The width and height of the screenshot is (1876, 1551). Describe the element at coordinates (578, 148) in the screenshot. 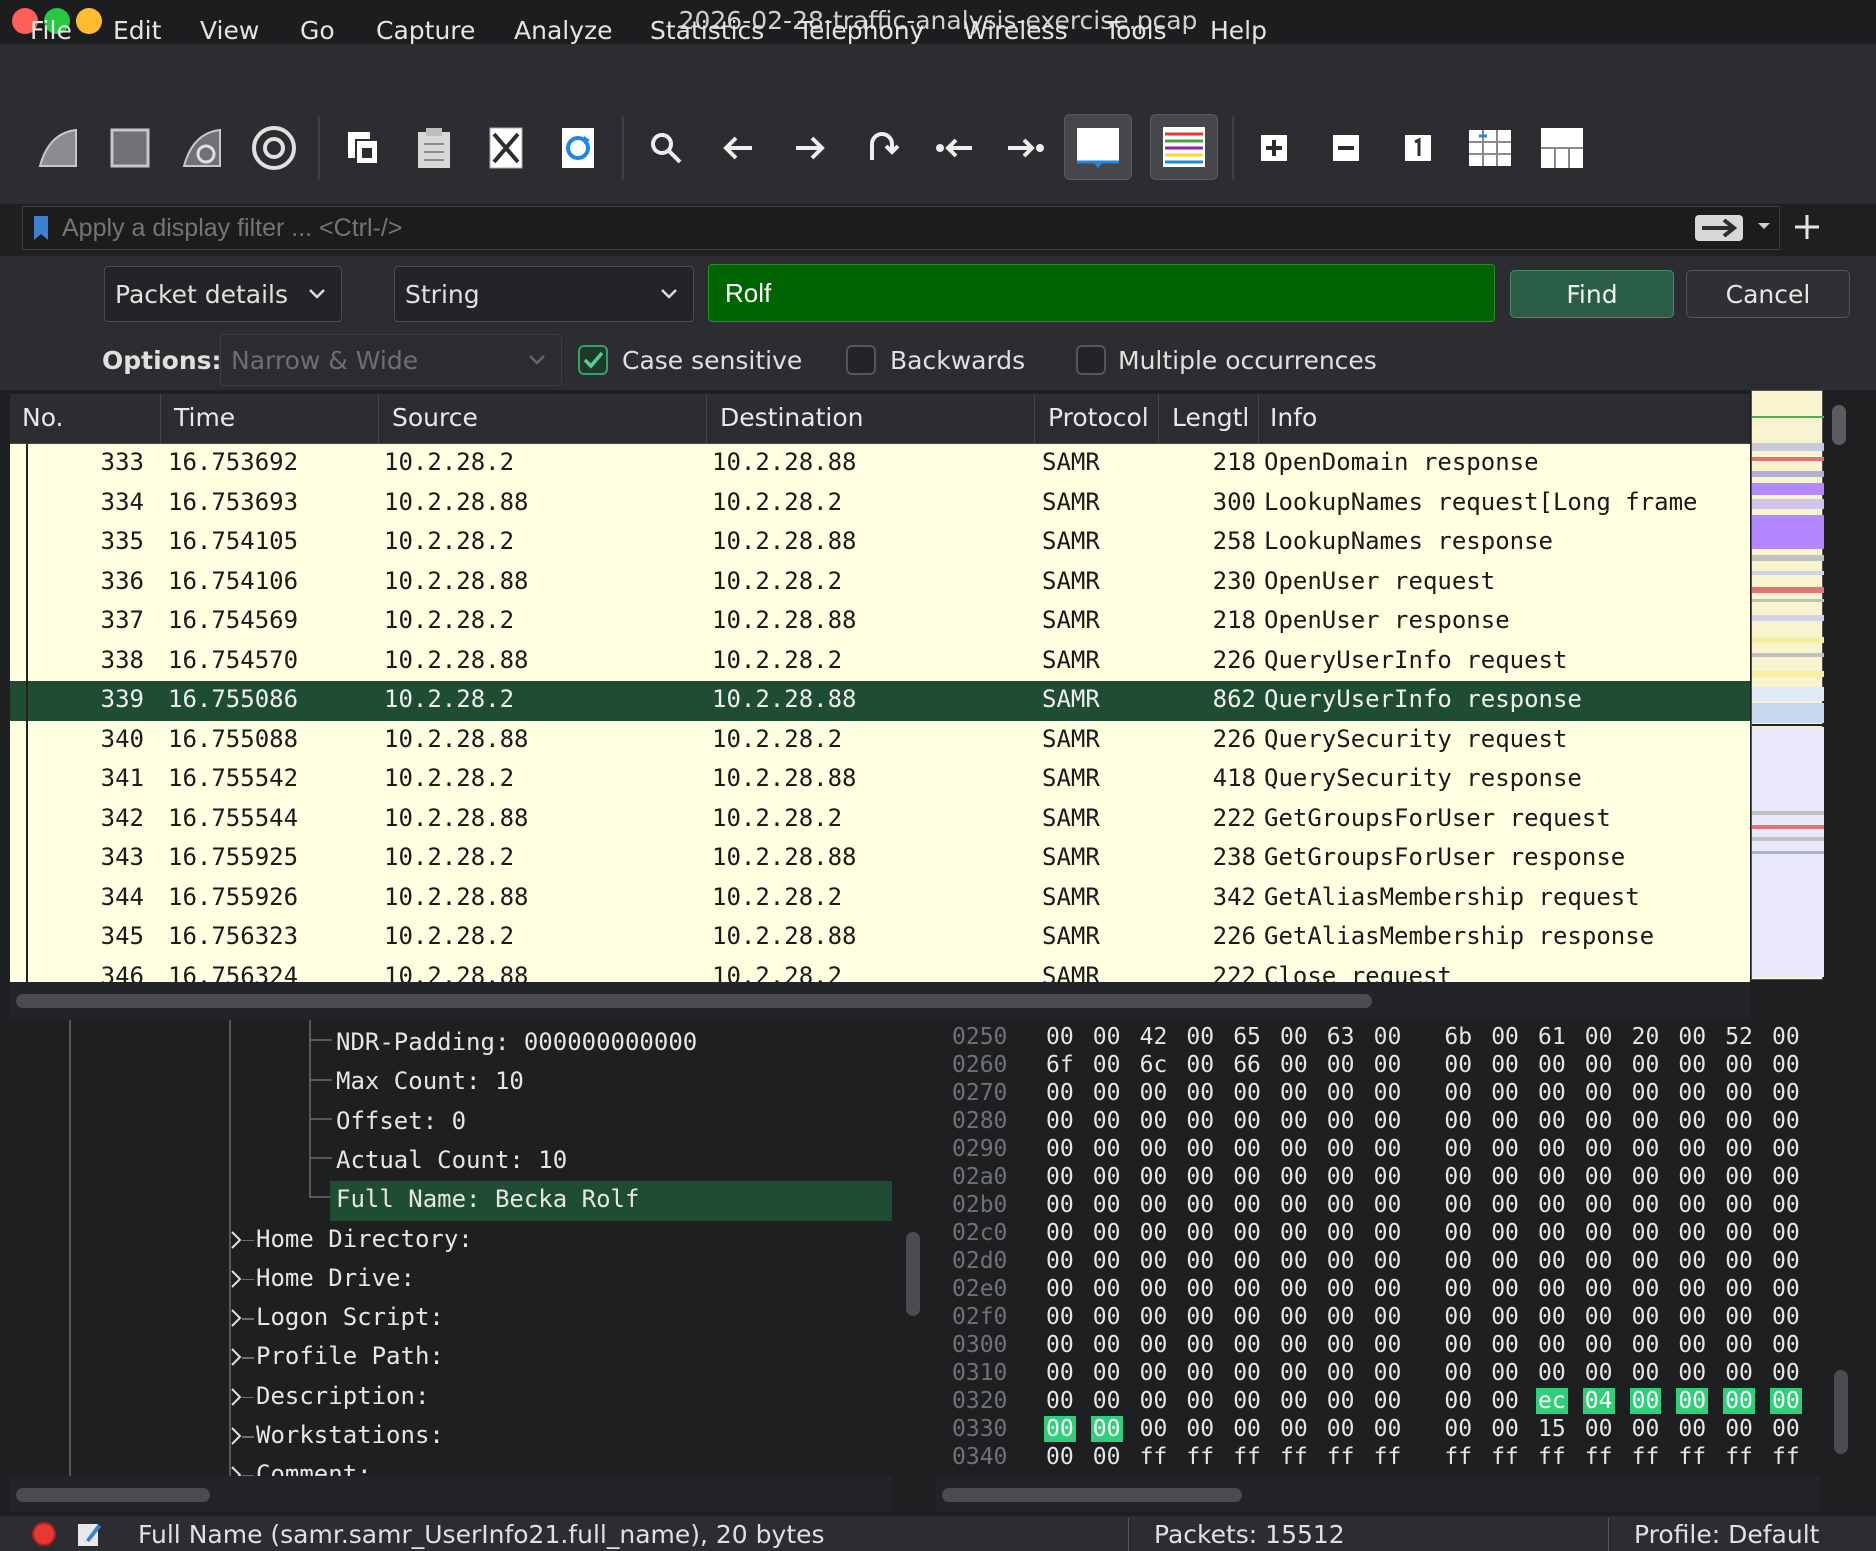

I see `reload-file-icon` at that location.